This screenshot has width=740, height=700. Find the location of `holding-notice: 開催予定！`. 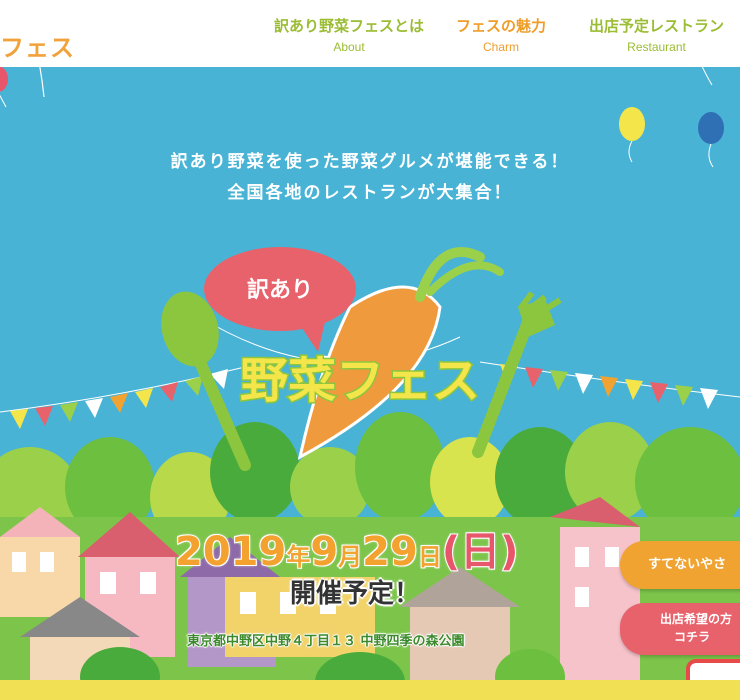

holding-notice: 開催予定！ is located at coordinates (355, 594).